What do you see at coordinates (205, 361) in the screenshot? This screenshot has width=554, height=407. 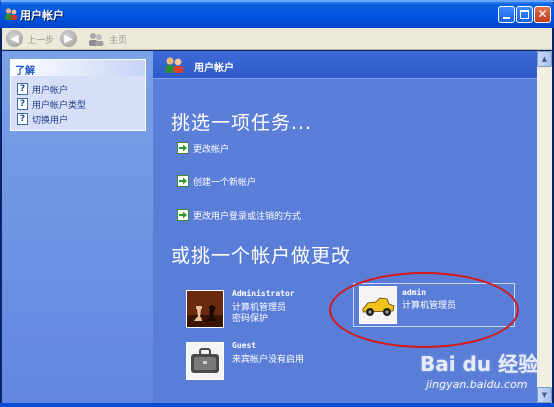 I see `briefcase-icon` at bounding box center [205, 361].